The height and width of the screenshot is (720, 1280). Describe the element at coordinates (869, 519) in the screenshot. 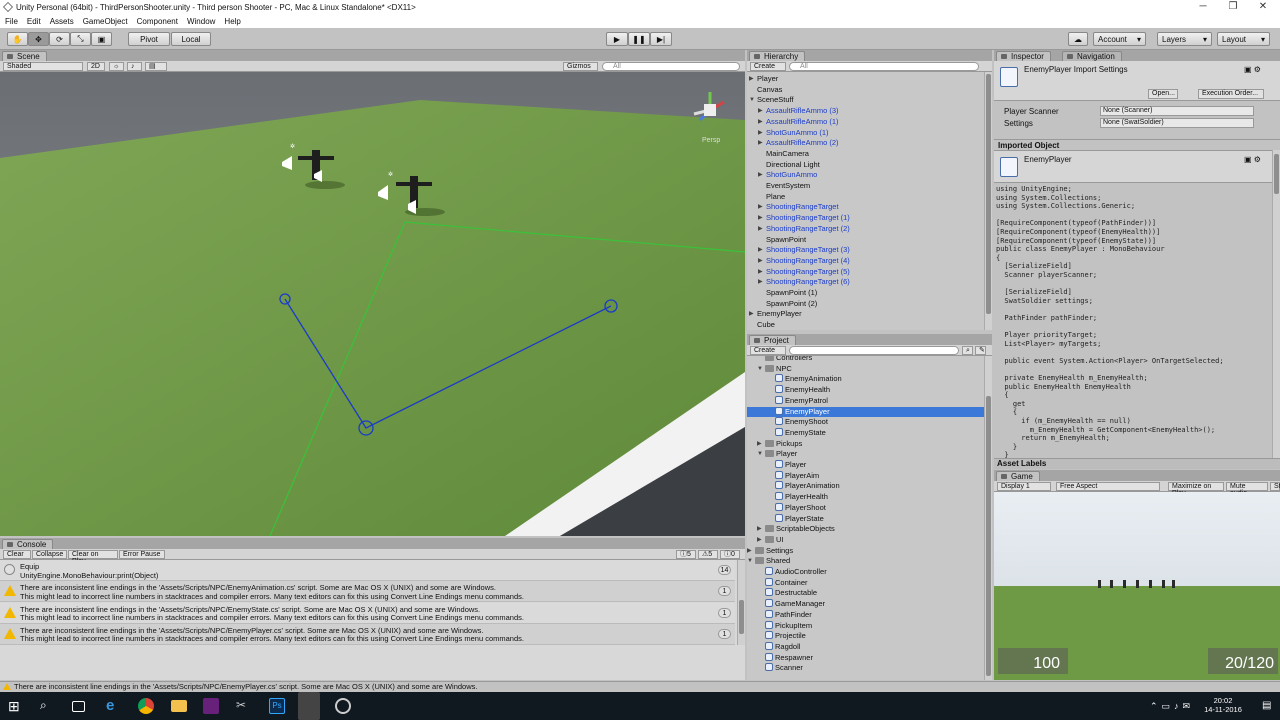

I see `project-script: PlayerState` at that location.